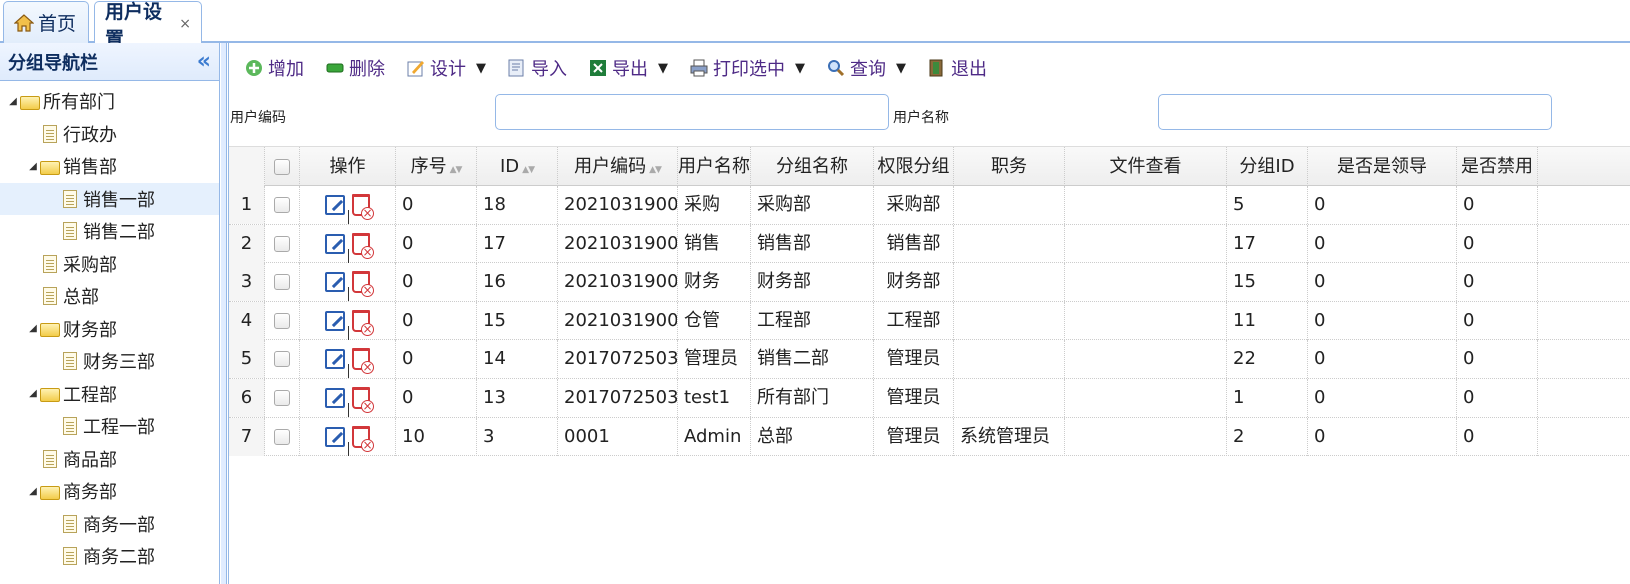 The width and height of the screenshot is (1630, 584). What do you see at coordinates (109, 491) in the screenshot?
I see `tree-node: ◢ 商务部` at bounding box center [109, 491].